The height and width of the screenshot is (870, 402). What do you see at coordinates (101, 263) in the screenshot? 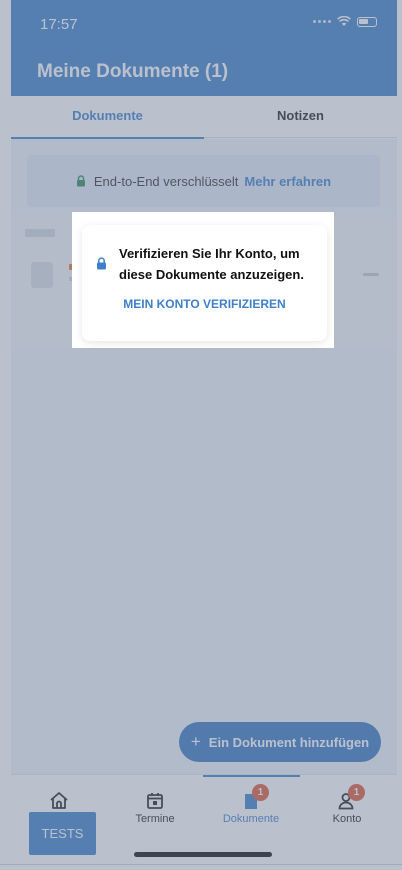
I see `lock-icon` at bounding box center [101, 263].